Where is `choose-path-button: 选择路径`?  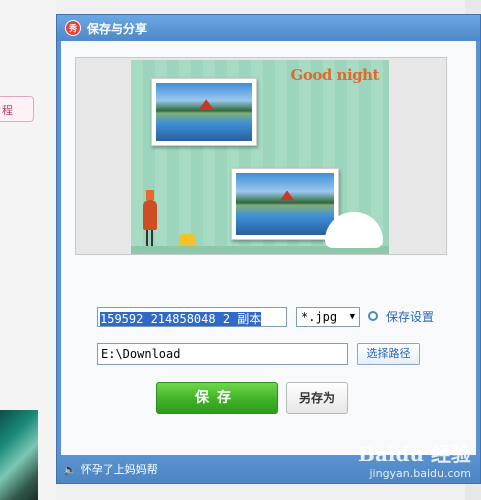 choose-path-button: 选择路径 is located at coordinates (388, 354).